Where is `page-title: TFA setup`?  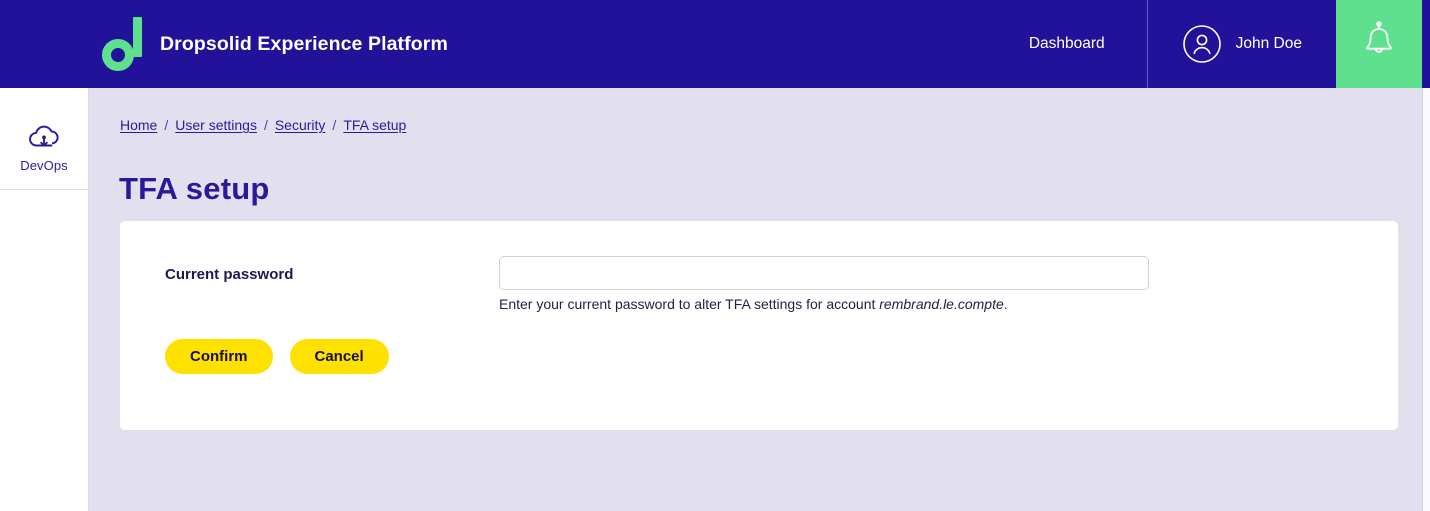
page-title: TFA setup is located at coordinates (194, 188).